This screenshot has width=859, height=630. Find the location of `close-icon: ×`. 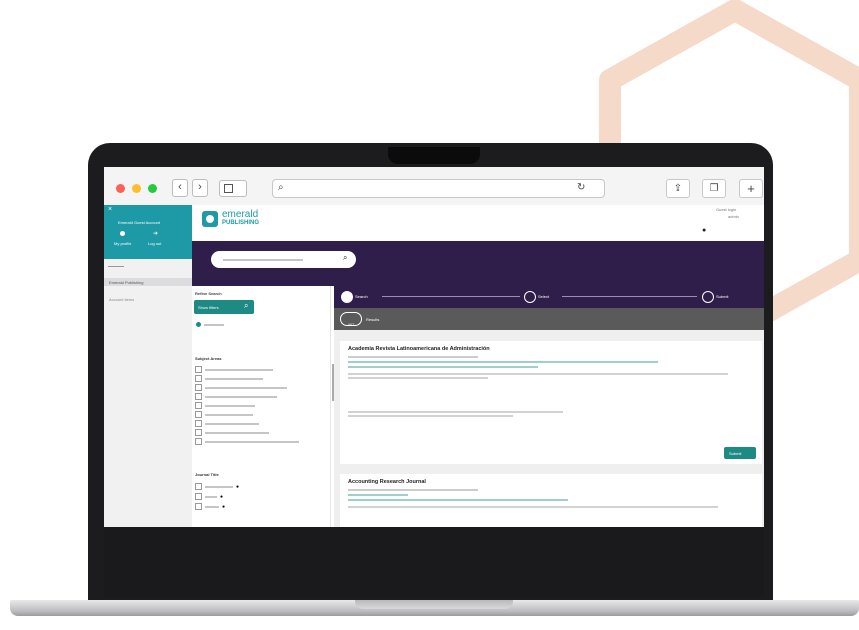

close-icon: × is located at coordinates (110, 209).